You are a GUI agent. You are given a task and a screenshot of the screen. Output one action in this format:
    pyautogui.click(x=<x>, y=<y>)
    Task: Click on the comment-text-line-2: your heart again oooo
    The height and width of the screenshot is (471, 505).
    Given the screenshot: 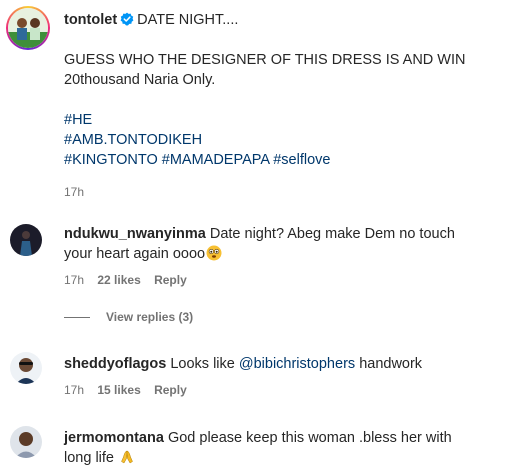 What is the action you would take?
    pyautogui.click(x=135, y=254)
    